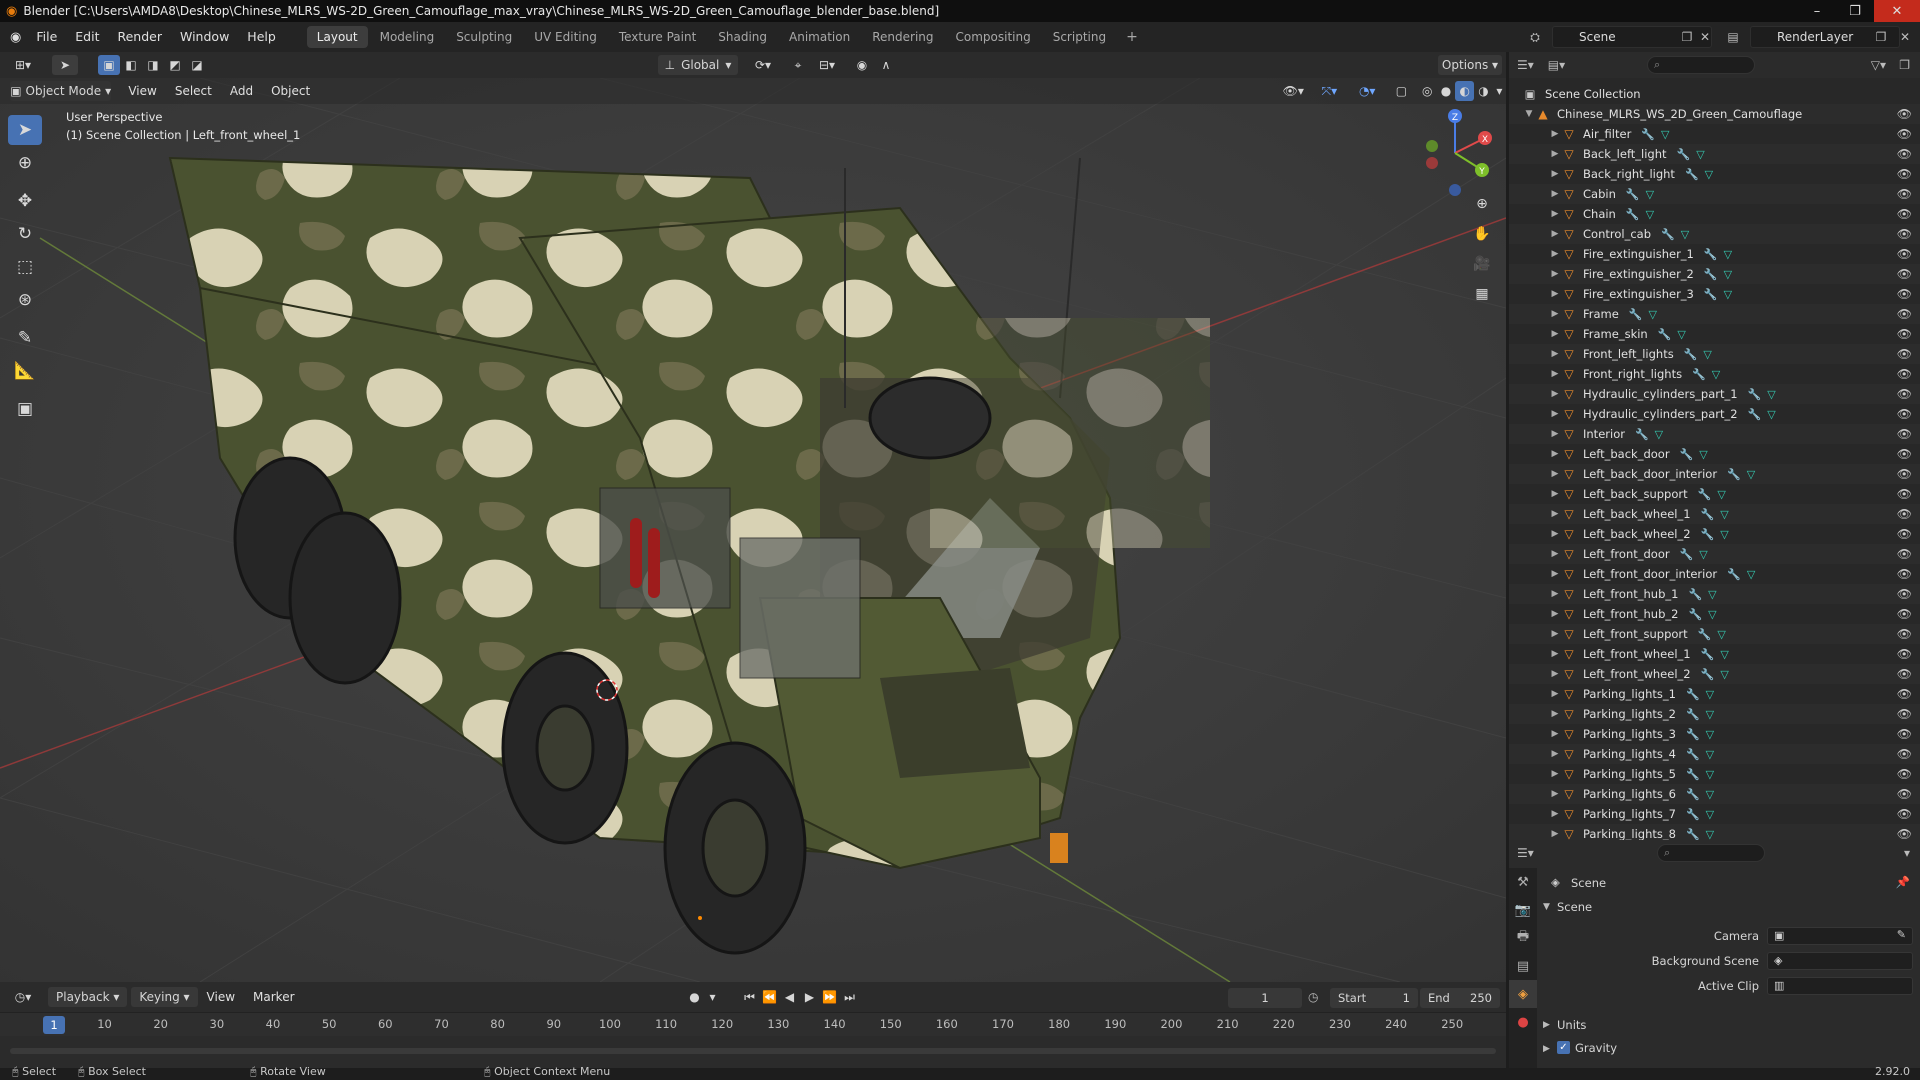 The height and width of the screenshot is (1080, 1920). Describe the element at coordinates (25, 267) in the screenshot. I see `scale-tool-icon: ⬚` at that location.